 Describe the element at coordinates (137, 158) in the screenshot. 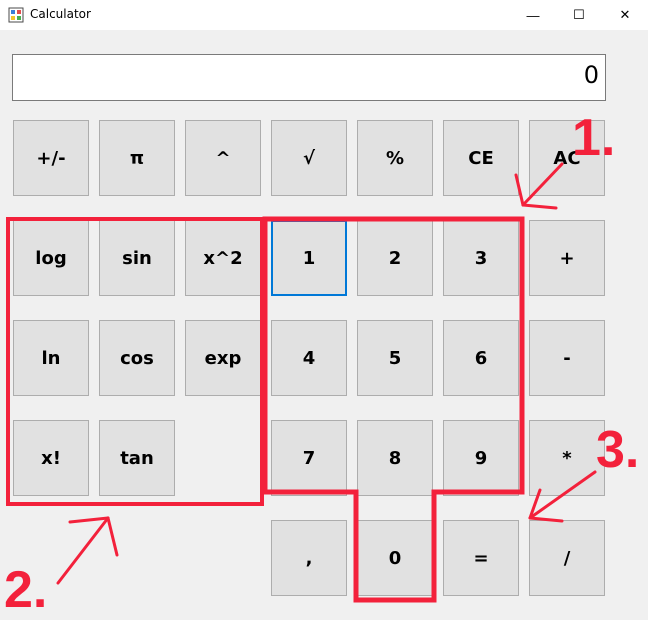

I see `pi-button: π` at that location.